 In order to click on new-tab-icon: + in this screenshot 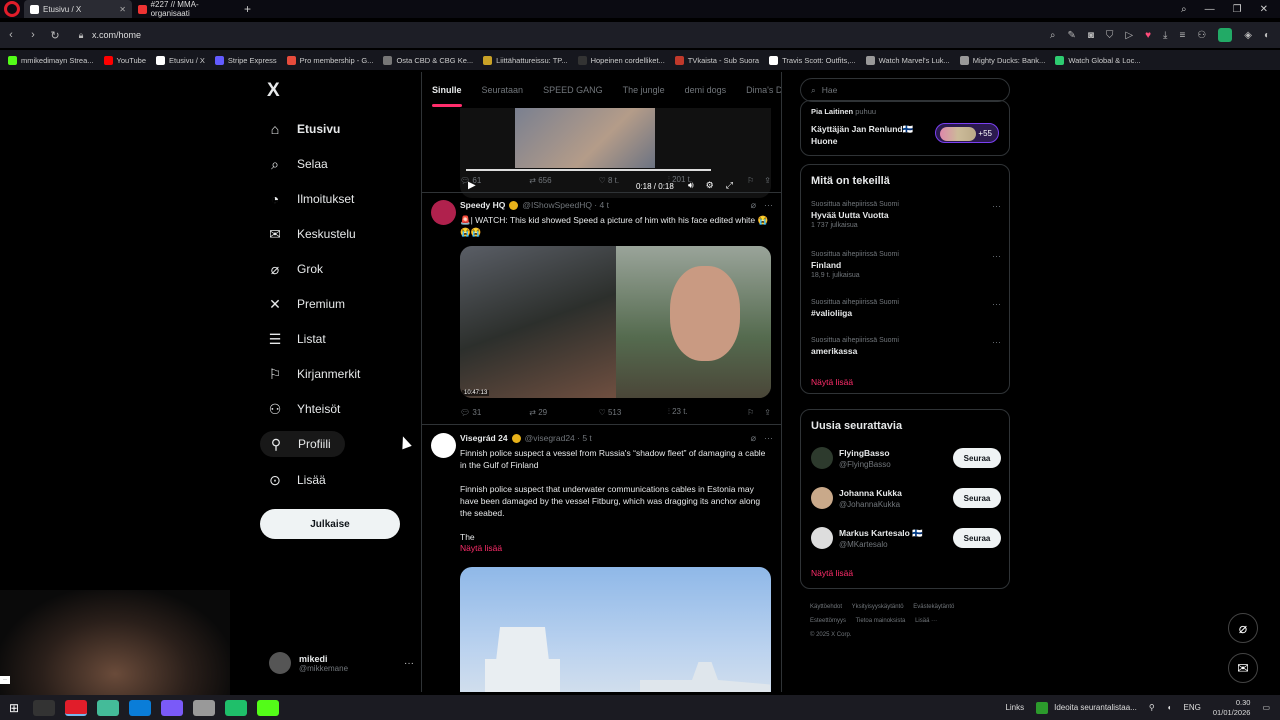, I will do `click(247, 9)`.